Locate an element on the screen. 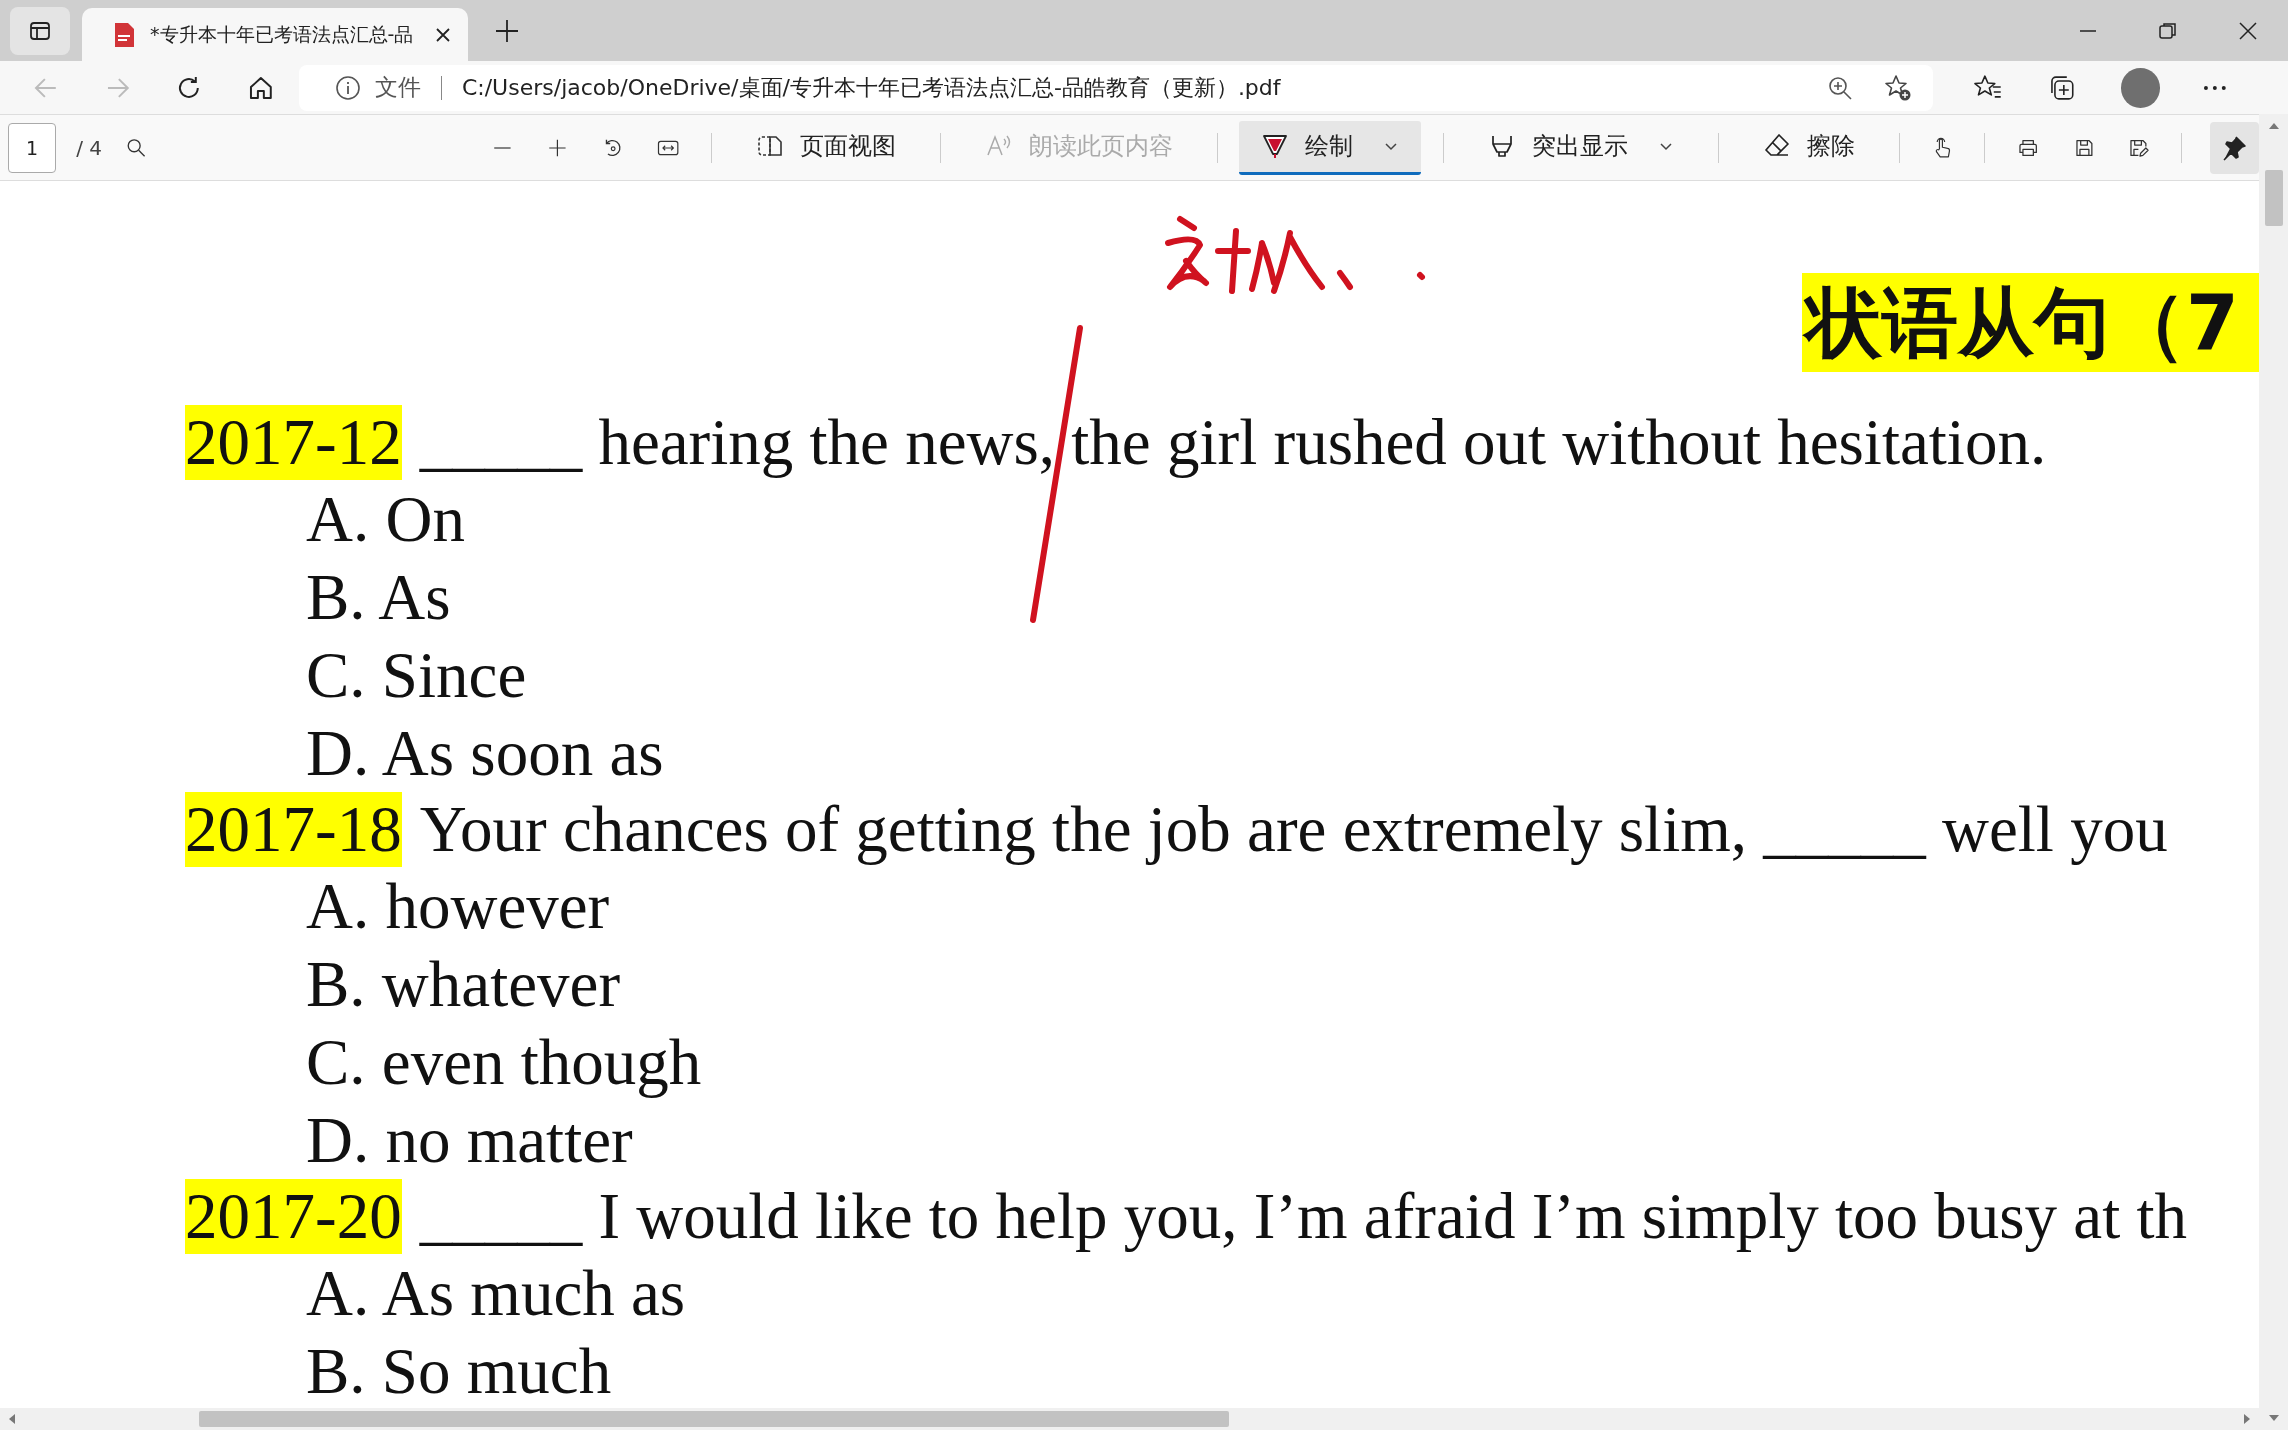  question-year: 2017-20 is located at coordinates (293, 1216).